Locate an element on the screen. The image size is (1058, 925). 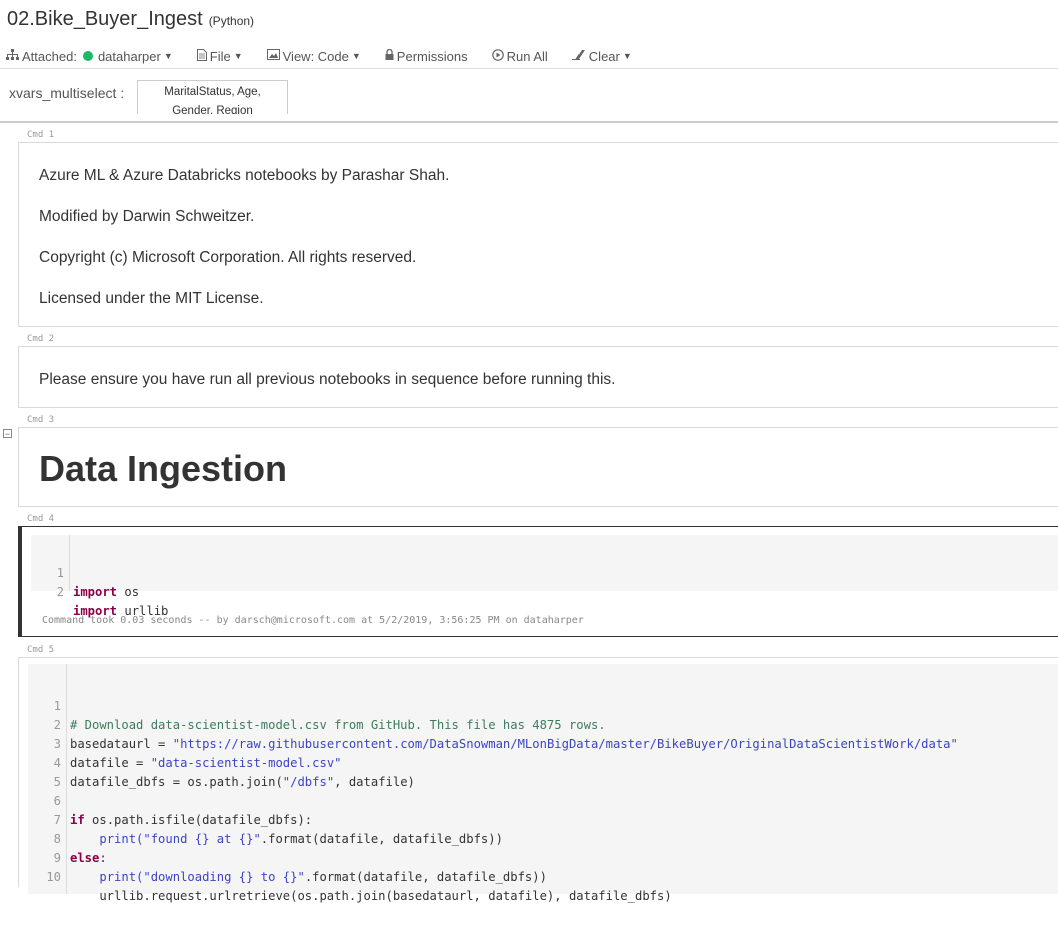
eraser-icon is located at coordinates (578, 56).